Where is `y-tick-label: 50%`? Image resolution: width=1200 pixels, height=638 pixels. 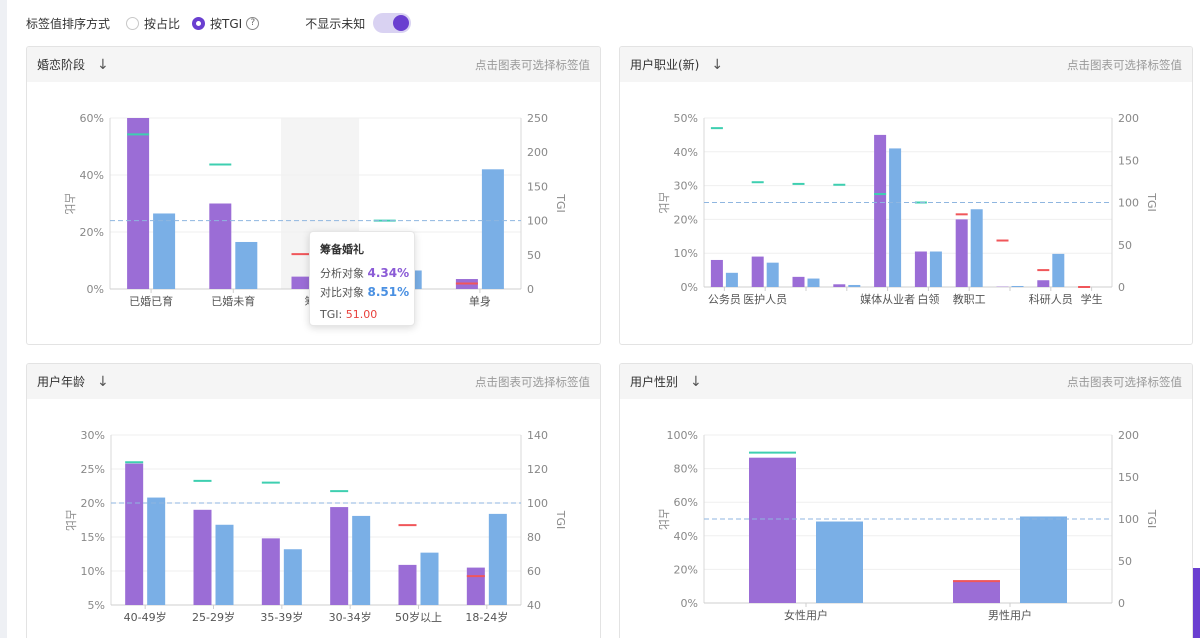 y-tick-label: 50% is located at coordinates (686, 118).